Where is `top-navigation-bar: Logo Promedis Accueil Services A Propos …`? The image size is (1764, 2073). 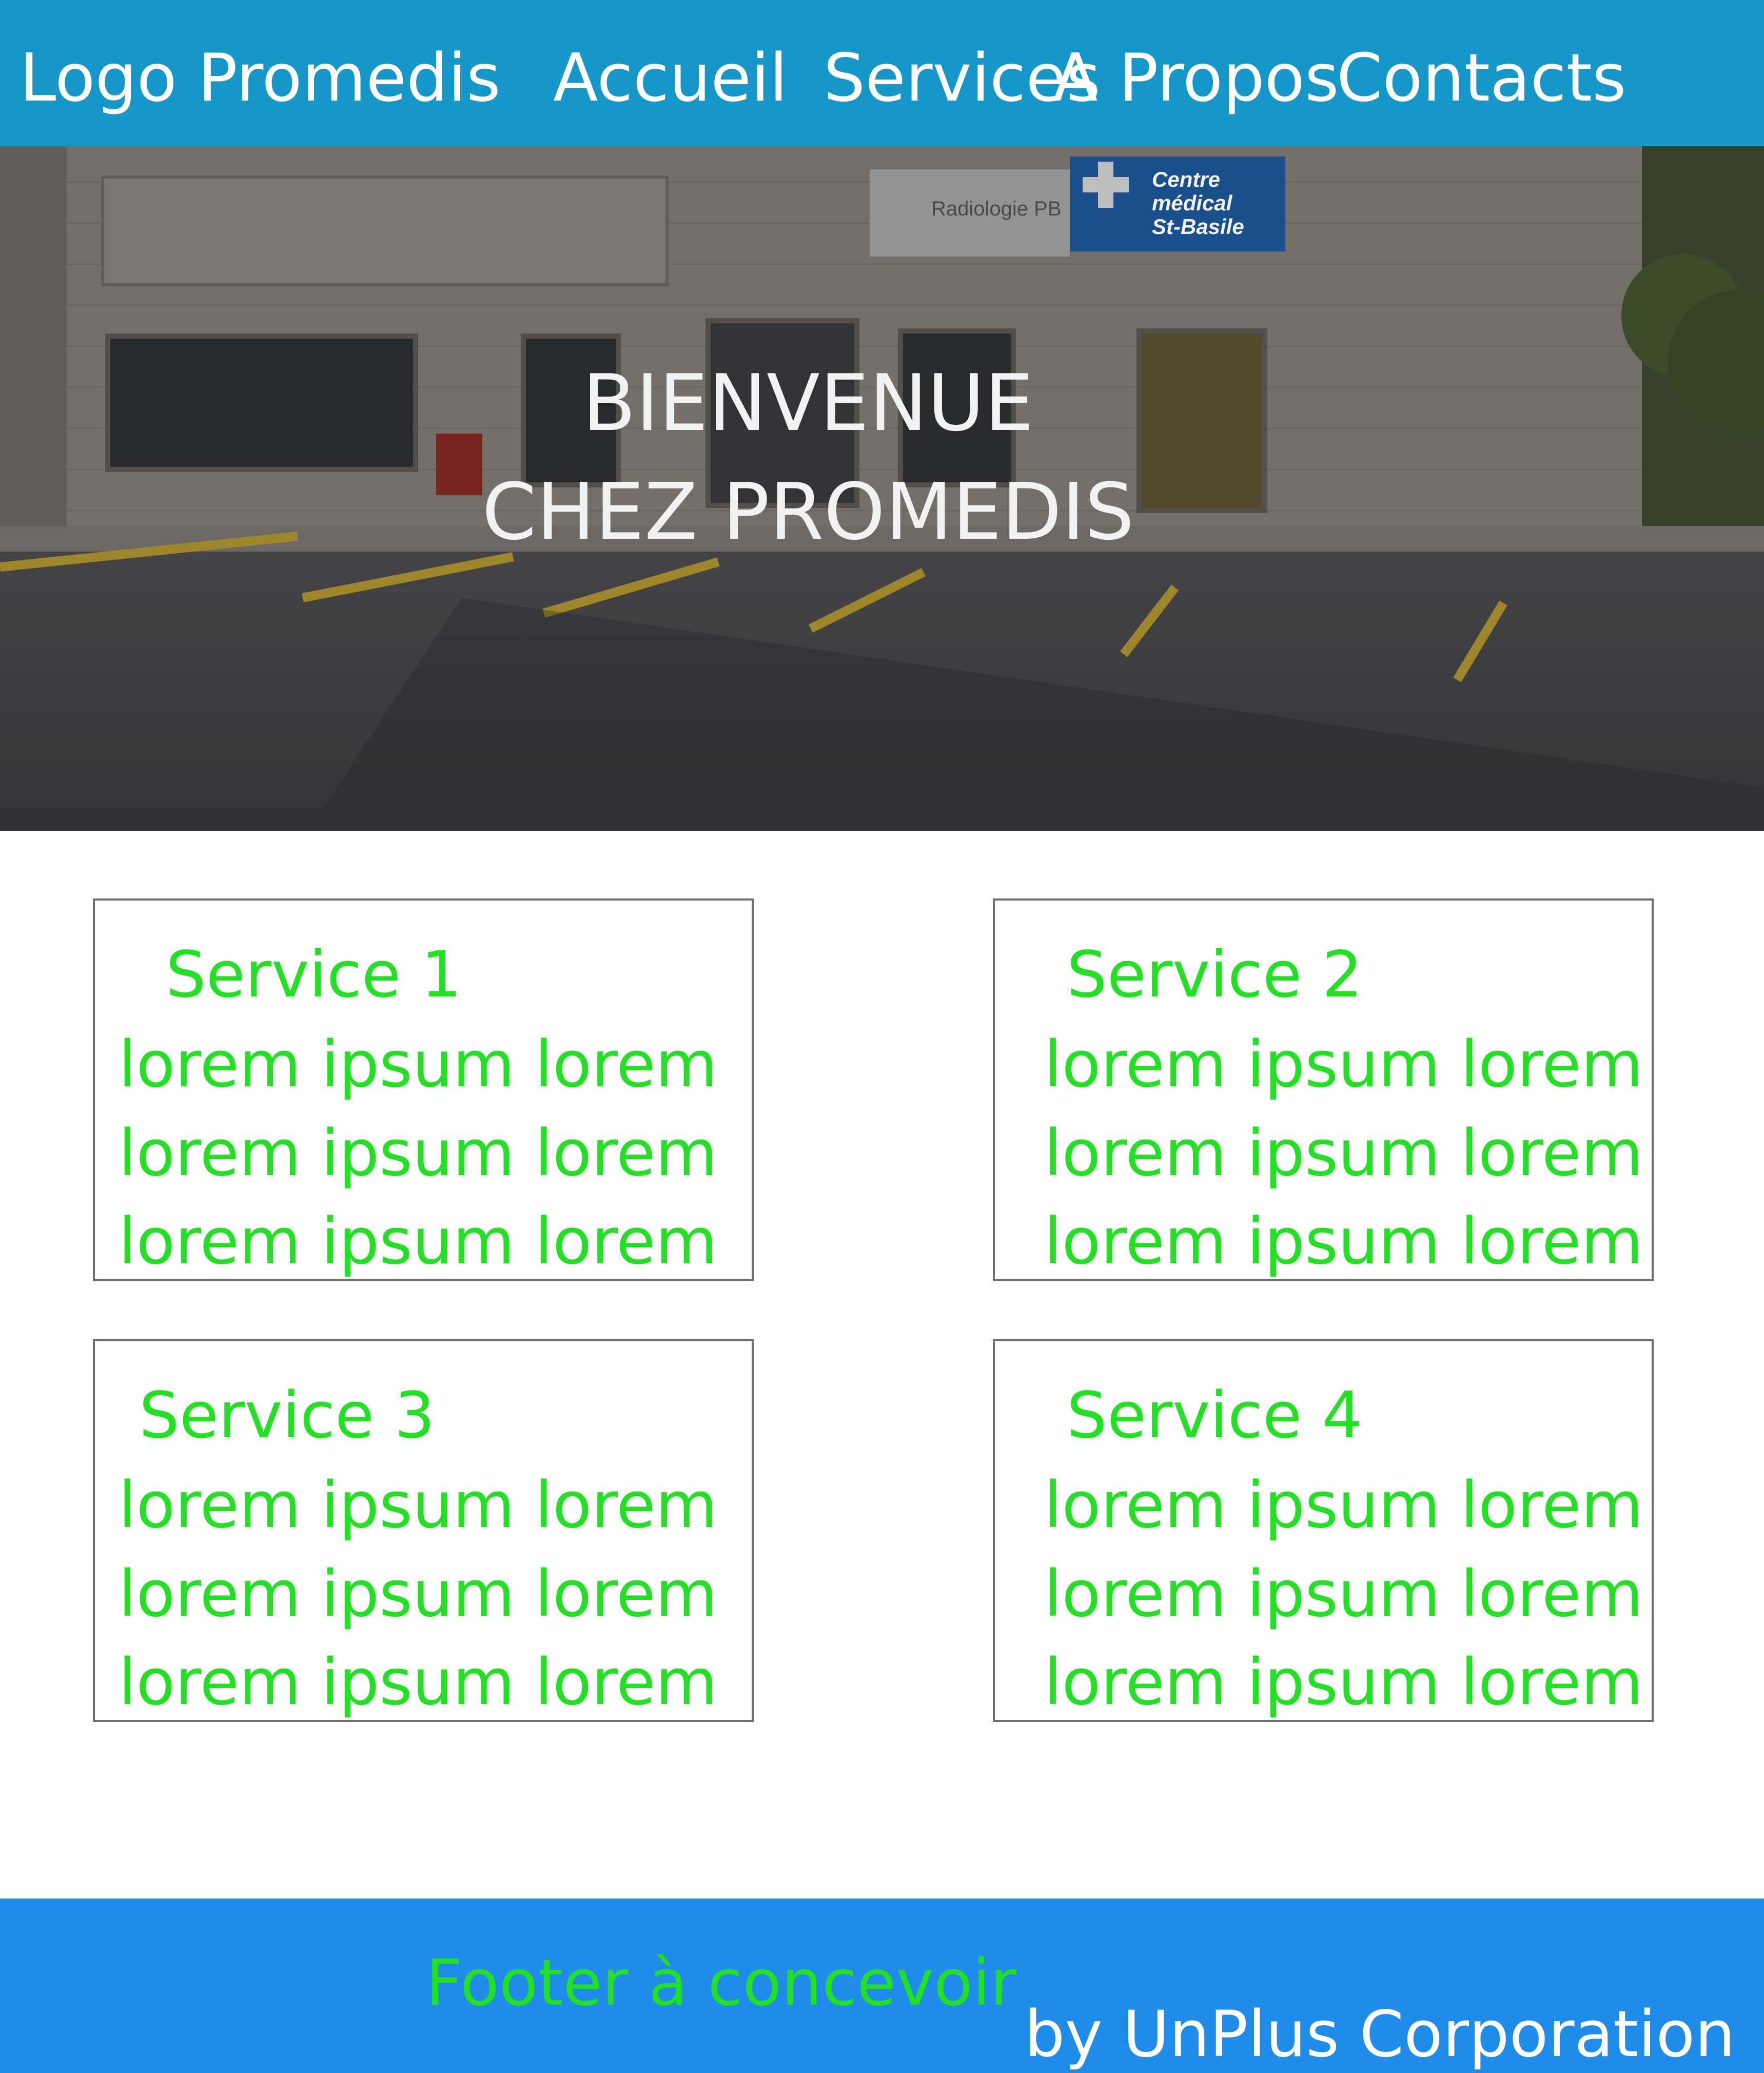 top-navigation-bar: Logo Promedis Accueil Services A Propos … is located at coordinates (882, 73).